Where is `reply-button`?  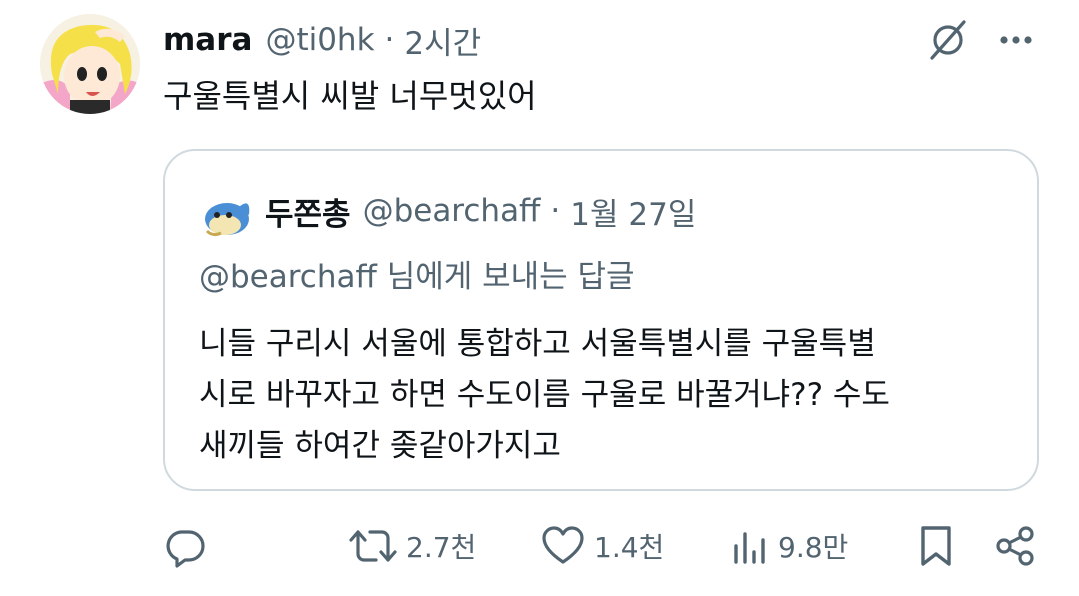
reply-button is located at coordinates (185, 546).